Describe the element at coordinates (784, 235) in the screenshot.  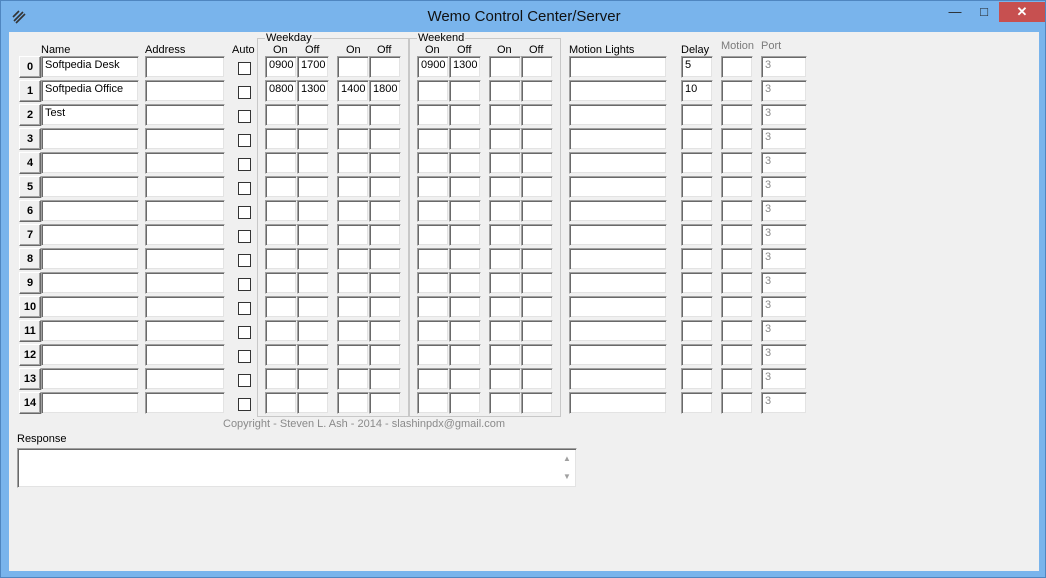
I see `port-field-7: 3` at that location.